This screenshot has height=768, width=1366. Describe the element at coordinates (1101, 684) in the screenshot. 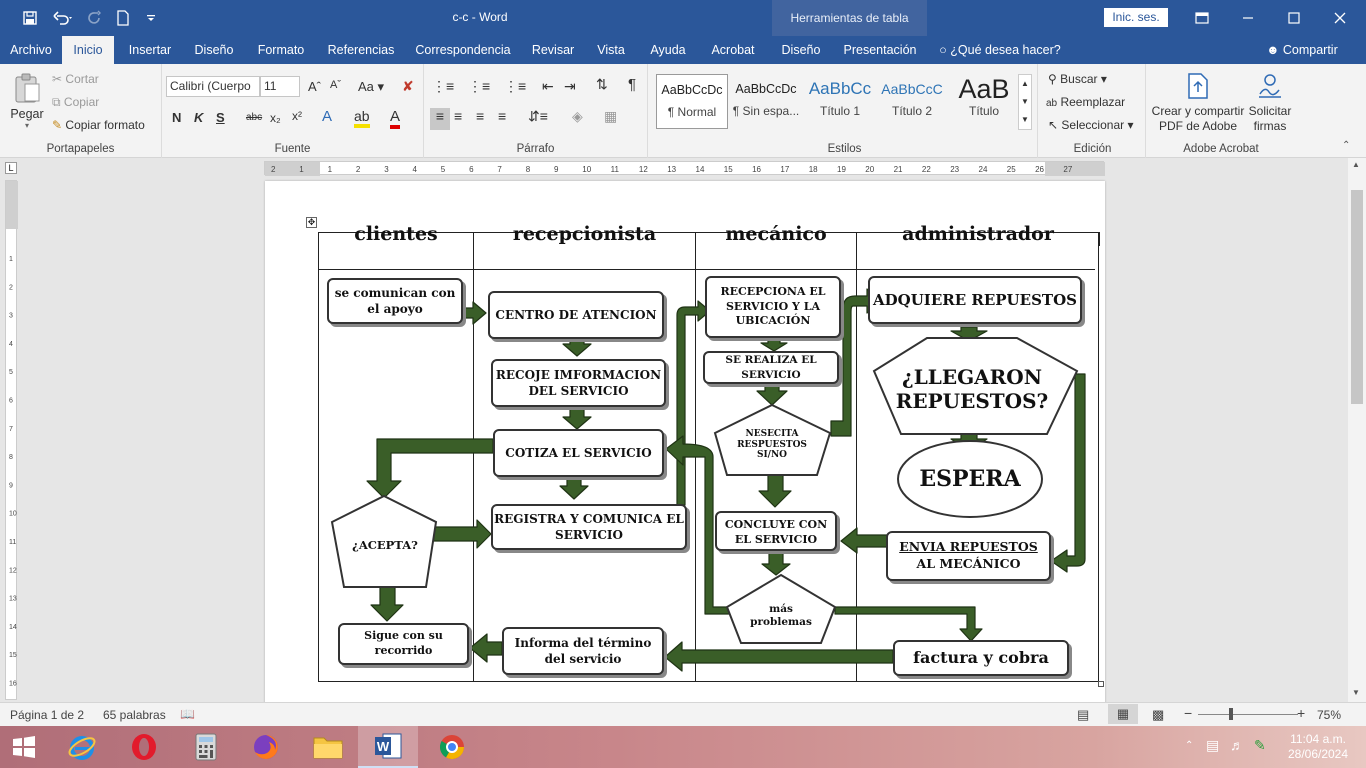

I see `table-resize-handle` at that location.